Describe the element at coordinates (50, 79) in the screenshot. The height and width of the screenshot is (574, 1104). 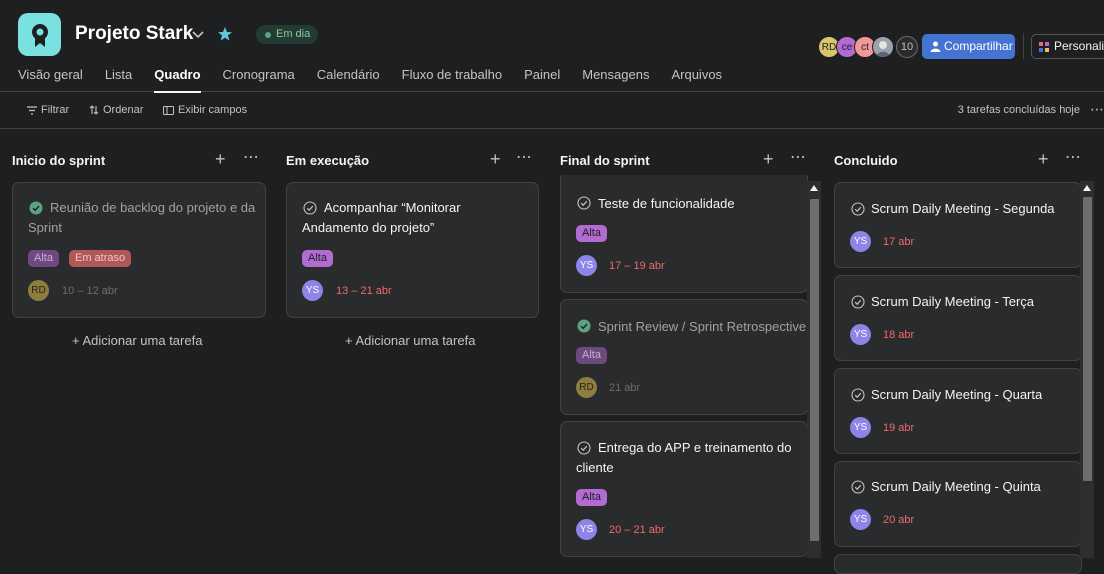
I see `tab-visao-geral: Visão geral` at that location.